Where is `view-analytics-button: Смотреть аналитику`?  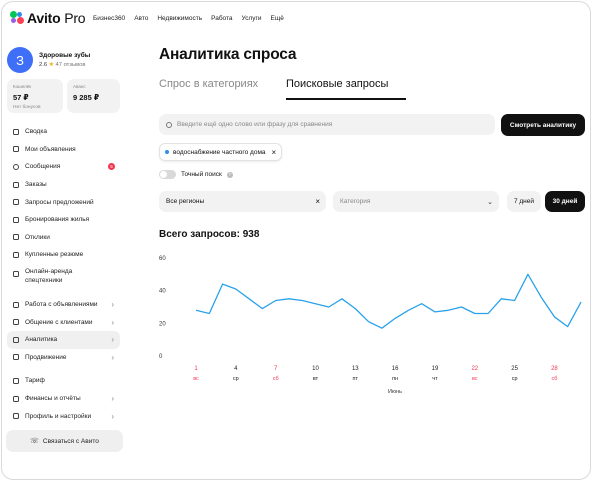
view-analytics-button: Смотреть аналитику is located at coordinates (543, 125).